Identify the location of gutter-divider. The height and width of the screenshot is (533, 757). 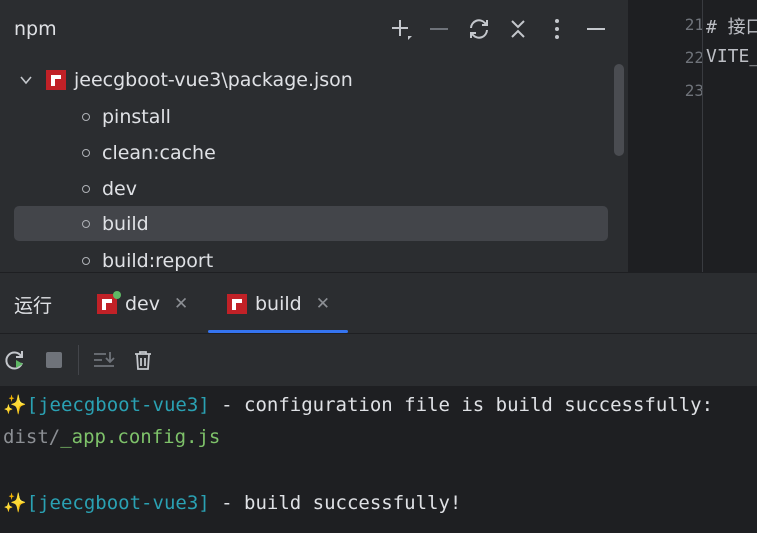
(702, 136).